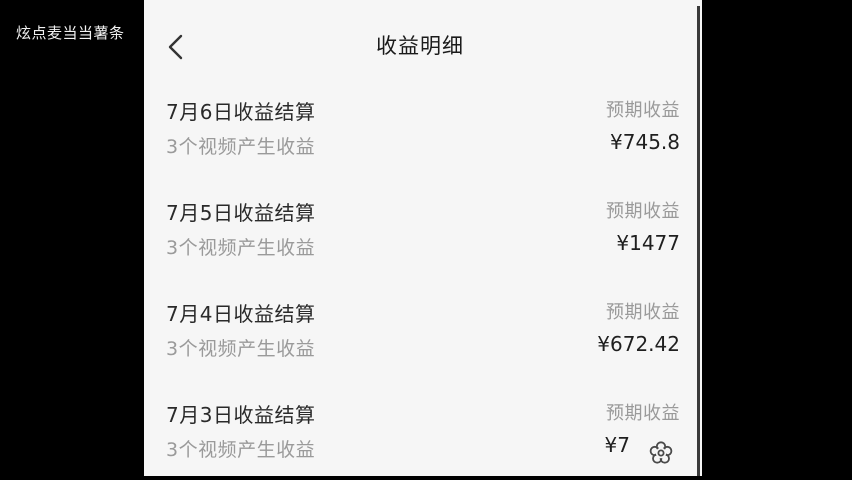 This screenshot has height=480, width=852. I want to click on row-title: 7月5日收益结算, so click(241, 213).